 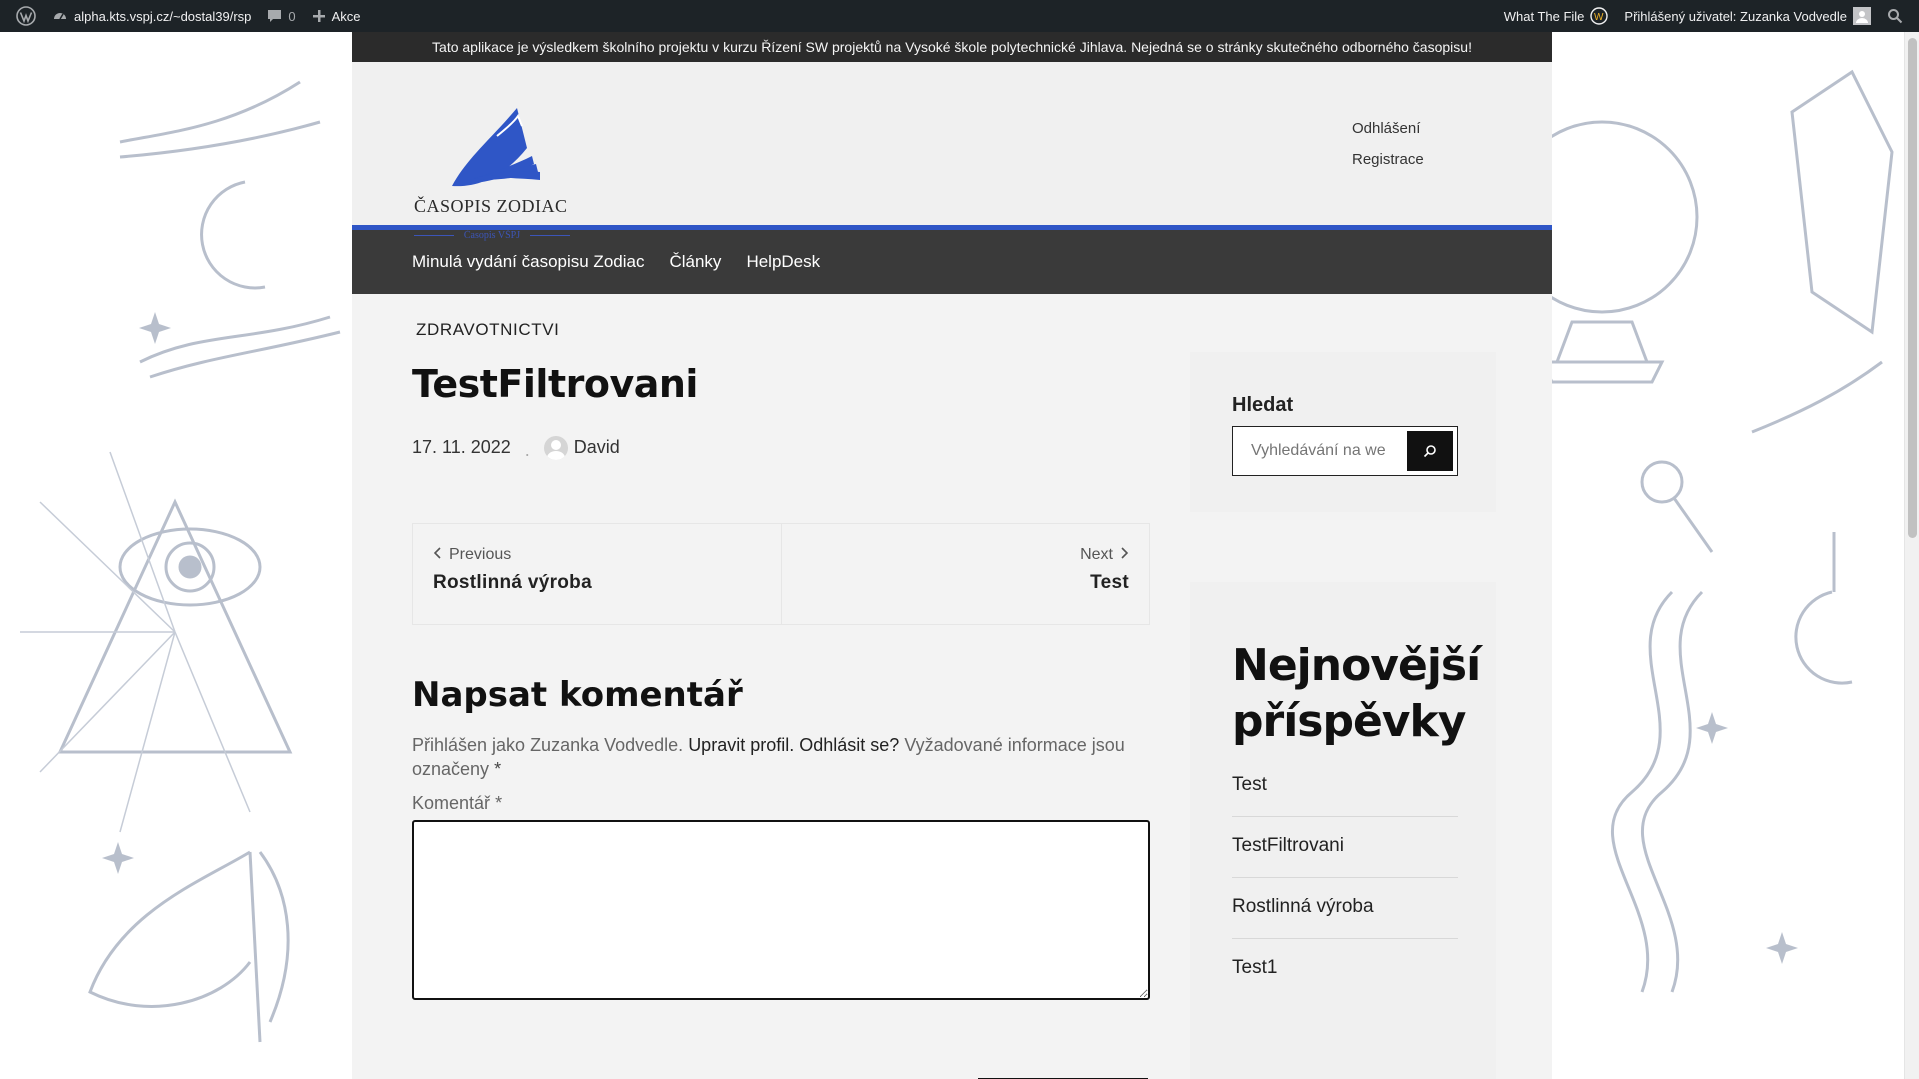 What do you see at coordinates (1125, 553) in the screenshot?
I see `chevron-right-icon` at bounding box center [1125, 553].